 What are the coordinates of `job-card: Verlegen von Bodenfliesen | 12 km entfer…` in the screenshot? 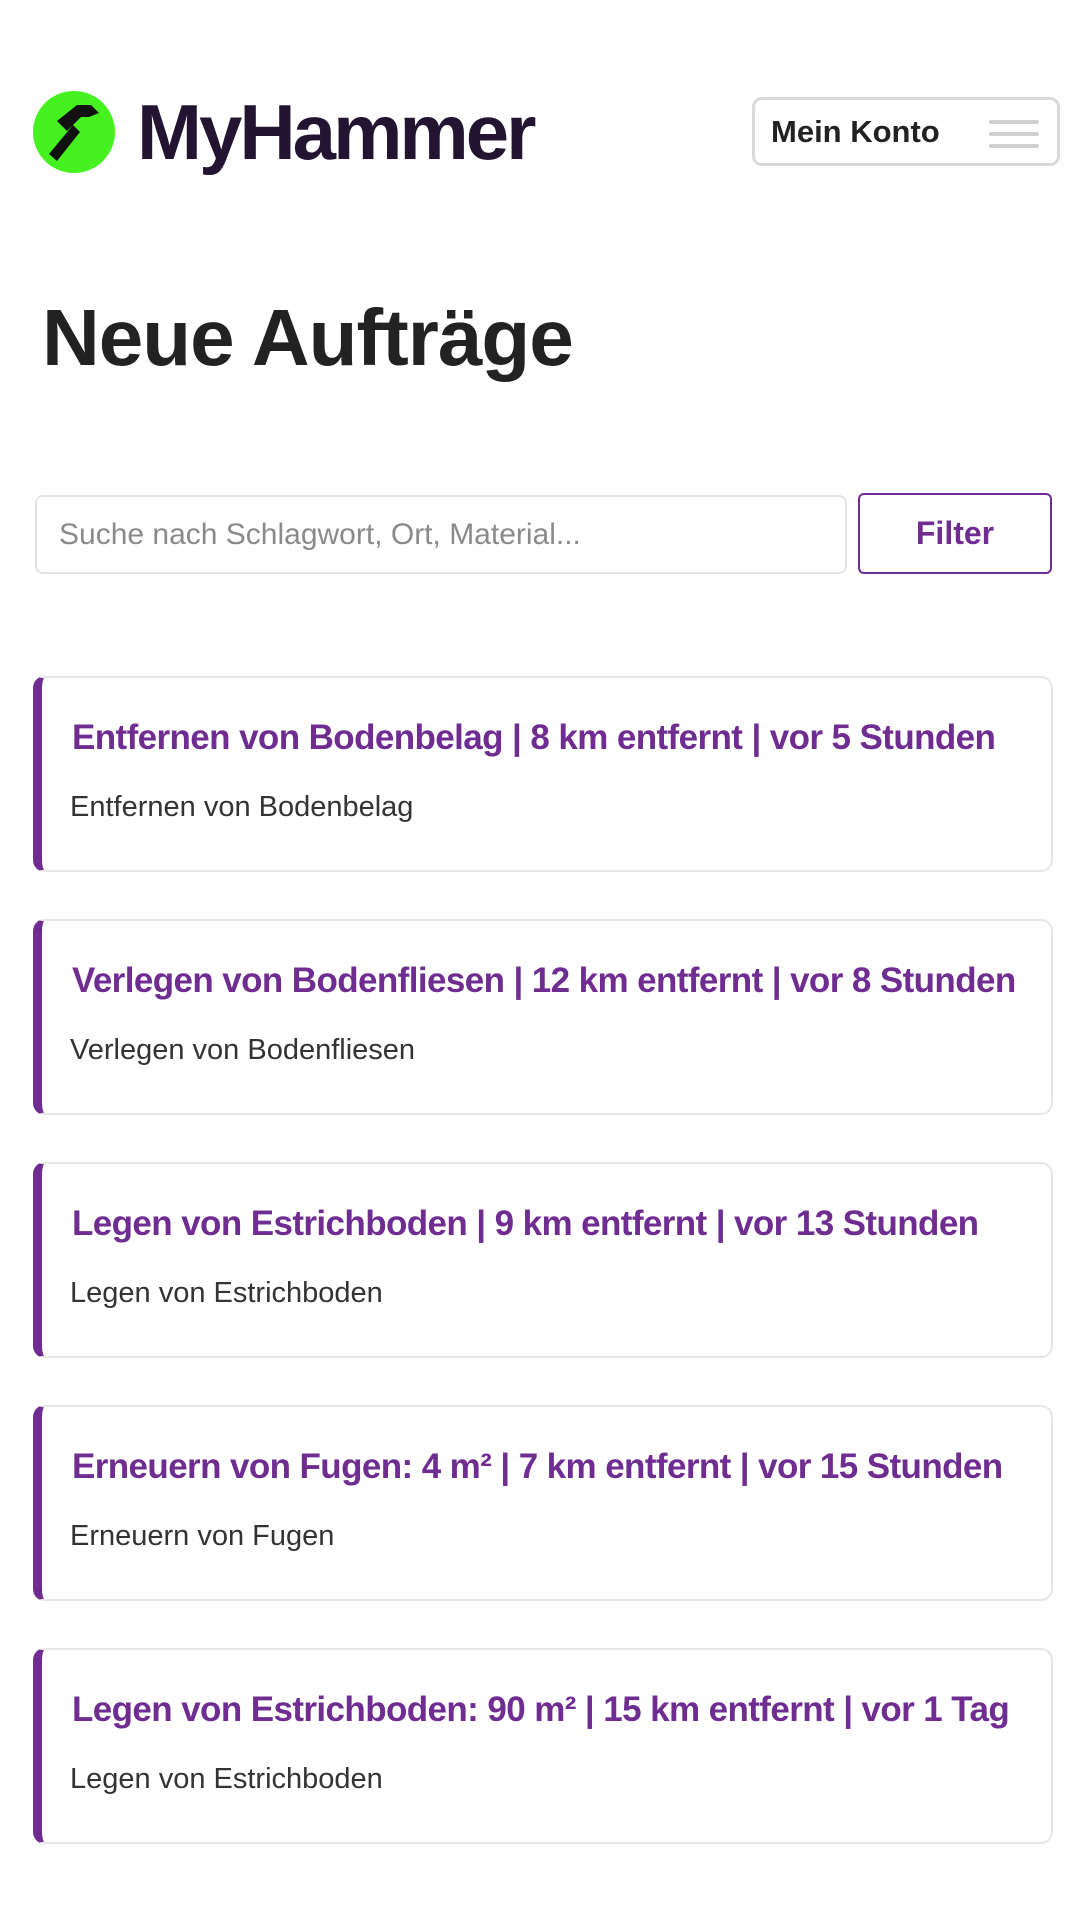 It's located at (543, 1017).